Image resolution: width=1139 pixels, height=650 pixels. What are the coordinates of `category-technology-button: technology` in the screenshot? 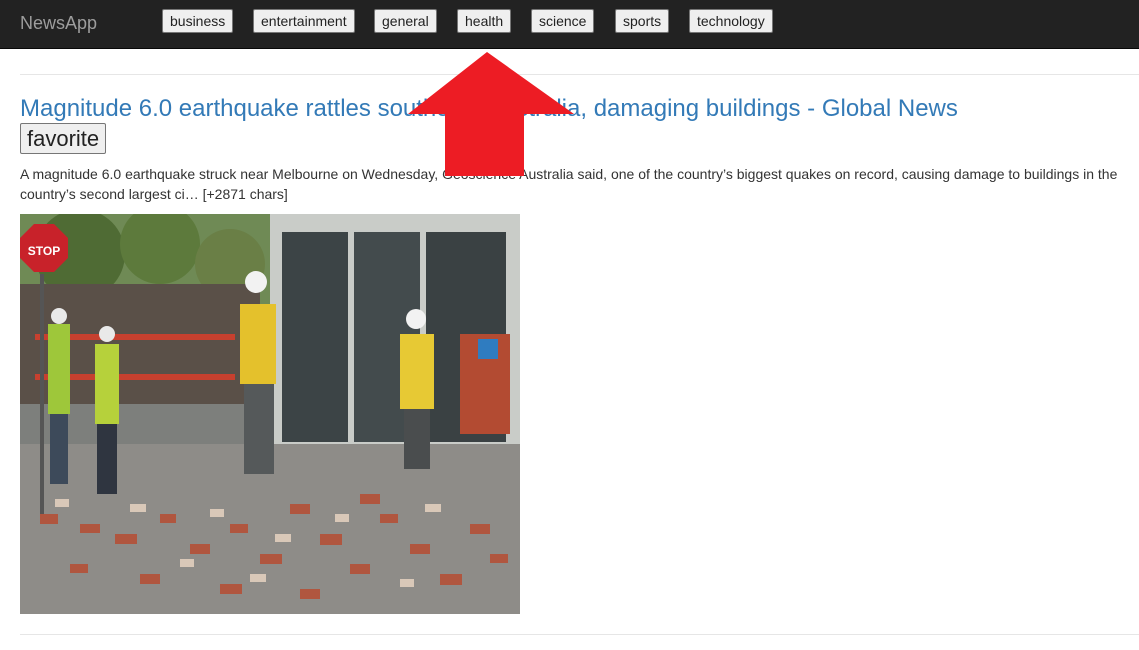 It's located at (731, 21).